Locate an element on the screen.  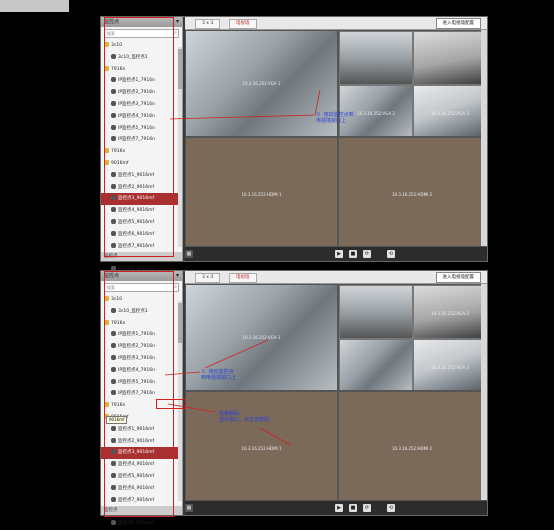
highlight-box-folder is located at coordinates (171, 404).